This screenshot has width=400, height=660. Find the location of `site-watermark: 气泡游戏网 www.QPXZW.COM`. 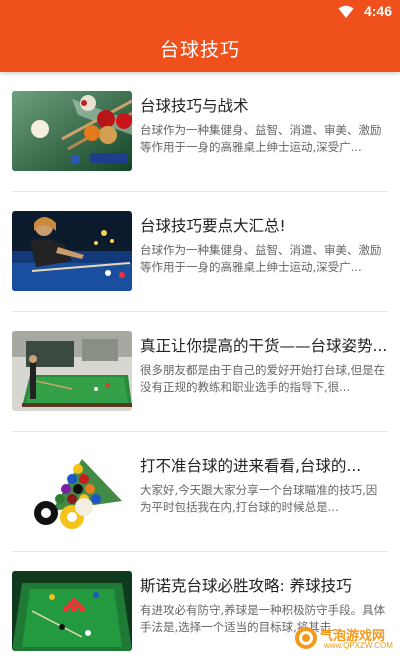

site-watermark: 气泡游戏网 www.QPXZW.COM is located at coordinates (344, 639).